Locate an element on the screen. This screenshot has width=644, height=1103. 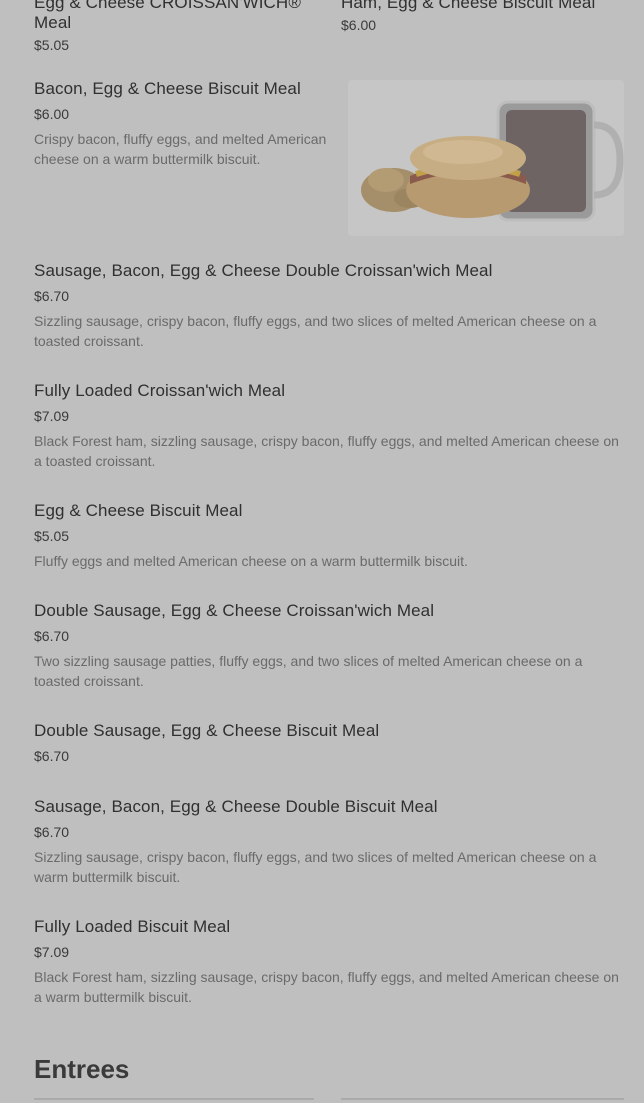
menu-item-ham-egg-cheese-biscuit-meal: Ham, Egg & Cheese Biscuit Meal $6.00 is located at coordinates (481, 17).